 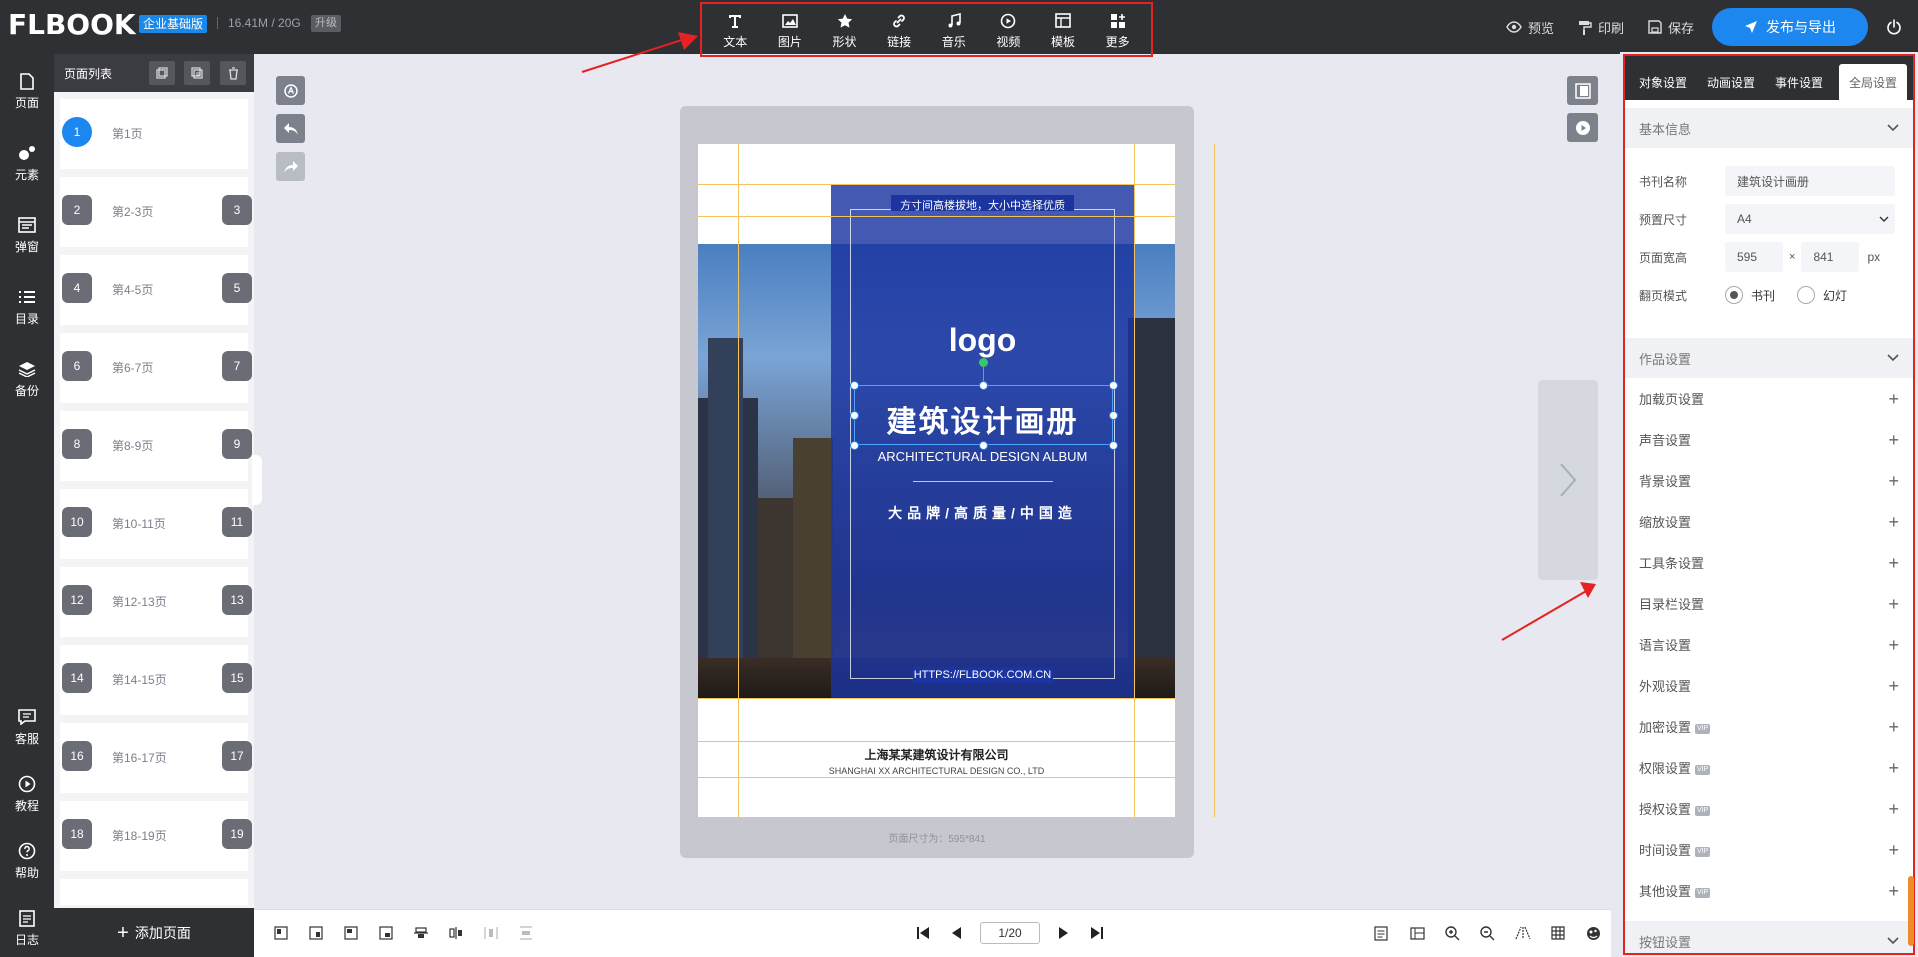 I want to click on scrollbar, so click(x=1911, y=911).